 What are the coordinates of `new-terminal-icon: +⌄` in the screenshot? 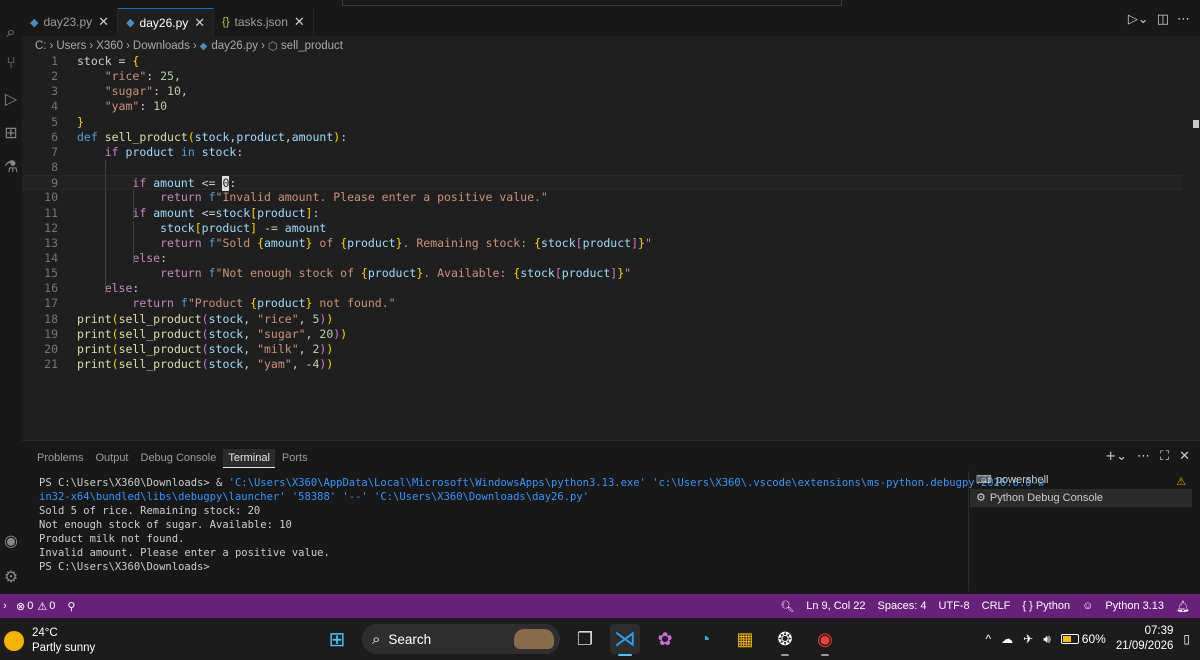 It's located at (1116, 456).